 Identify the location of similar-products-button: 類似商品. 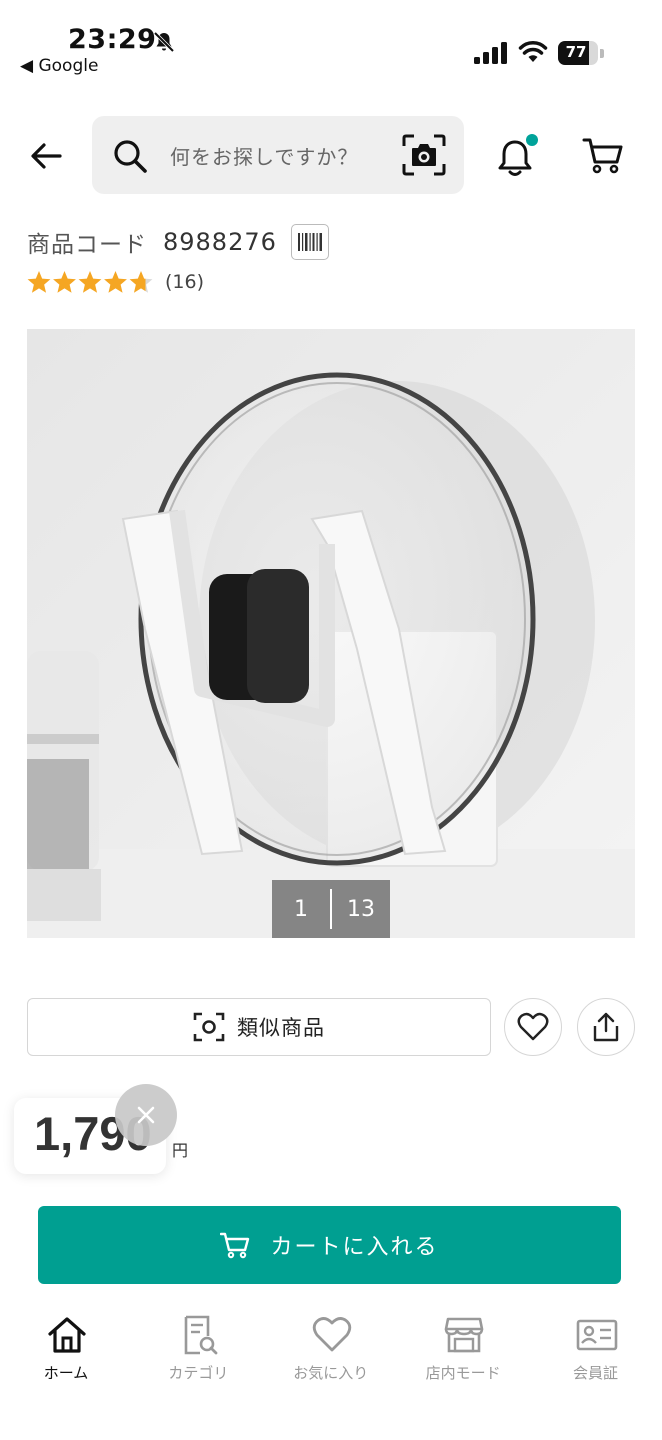
(259, 1027).